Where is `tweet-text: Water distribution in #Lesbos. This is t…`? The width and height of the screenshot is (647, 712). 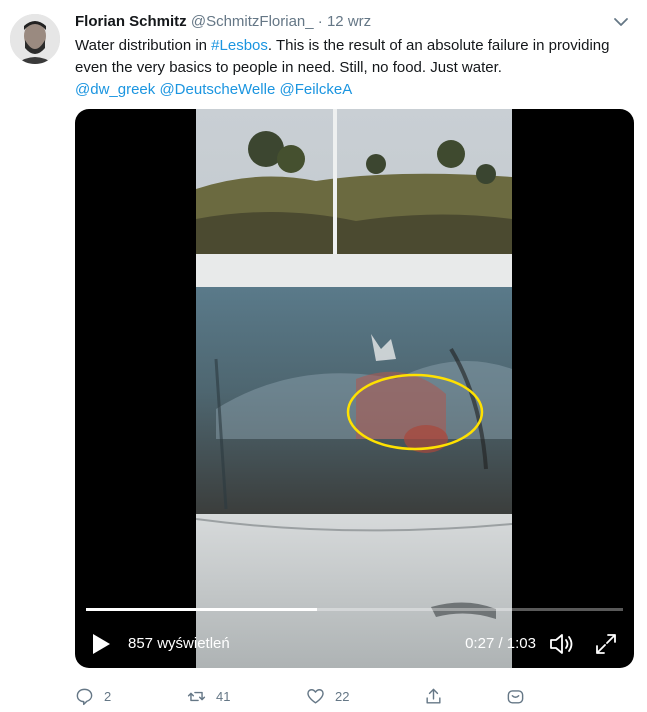
tweet-text: Water distribution in #Lesbos. This is t… is located at coordinates (355, 68).